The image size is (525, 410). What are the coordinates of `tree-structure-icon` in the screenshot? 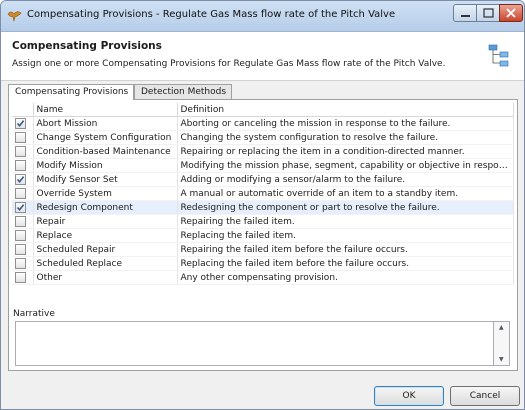 It's located at (499, 57).